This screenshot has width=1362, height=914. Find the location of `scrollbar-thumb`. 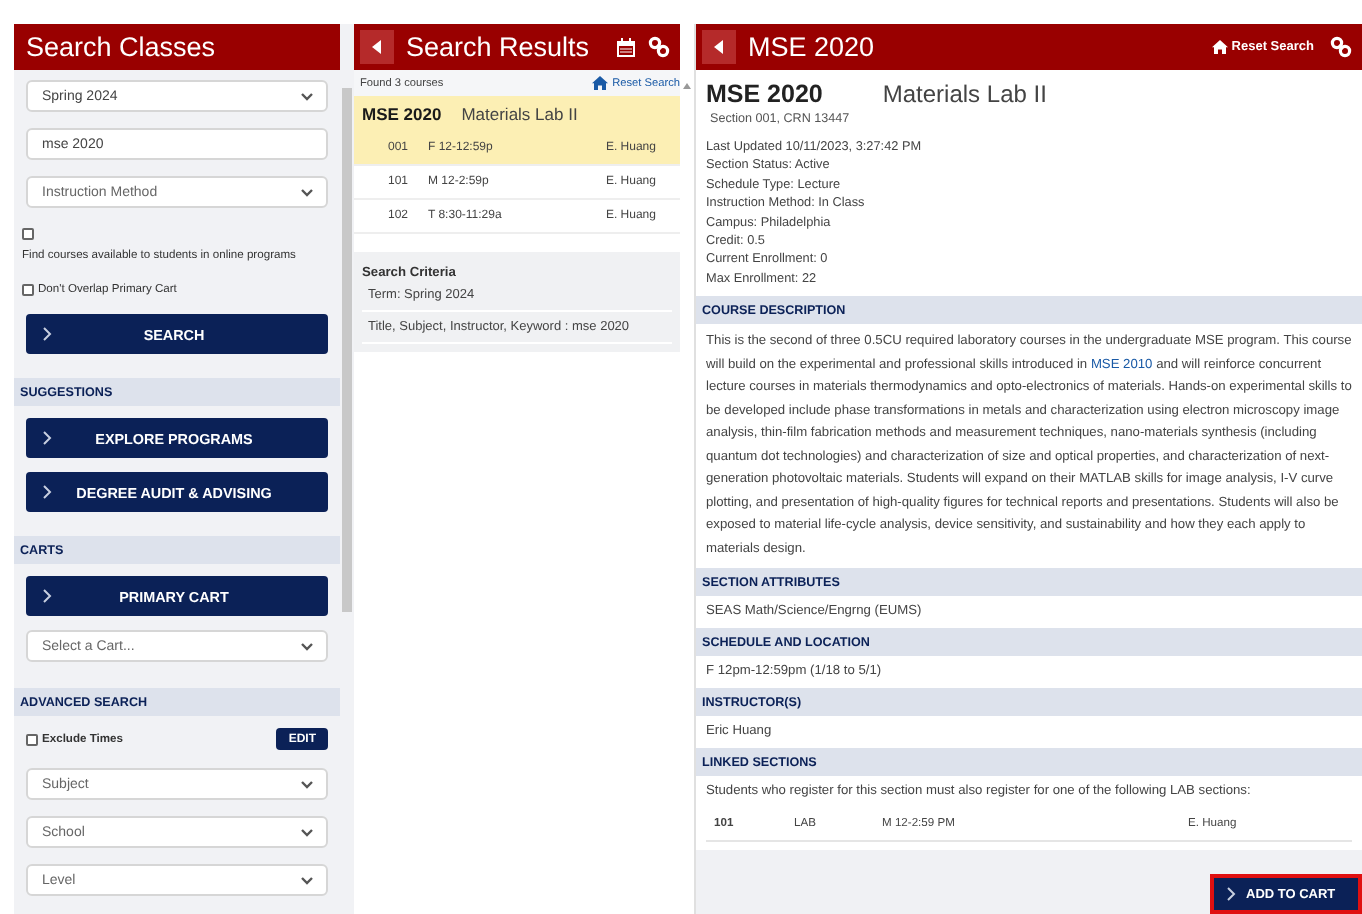

scrollbar-thumb is located at coordinates (347, 350).